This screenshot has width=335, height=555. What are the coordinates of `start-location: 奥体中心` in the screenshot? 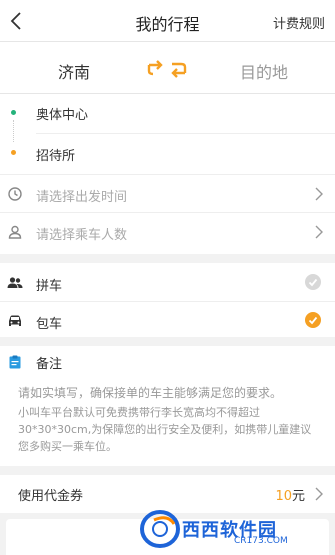 It's located at (62, 113).